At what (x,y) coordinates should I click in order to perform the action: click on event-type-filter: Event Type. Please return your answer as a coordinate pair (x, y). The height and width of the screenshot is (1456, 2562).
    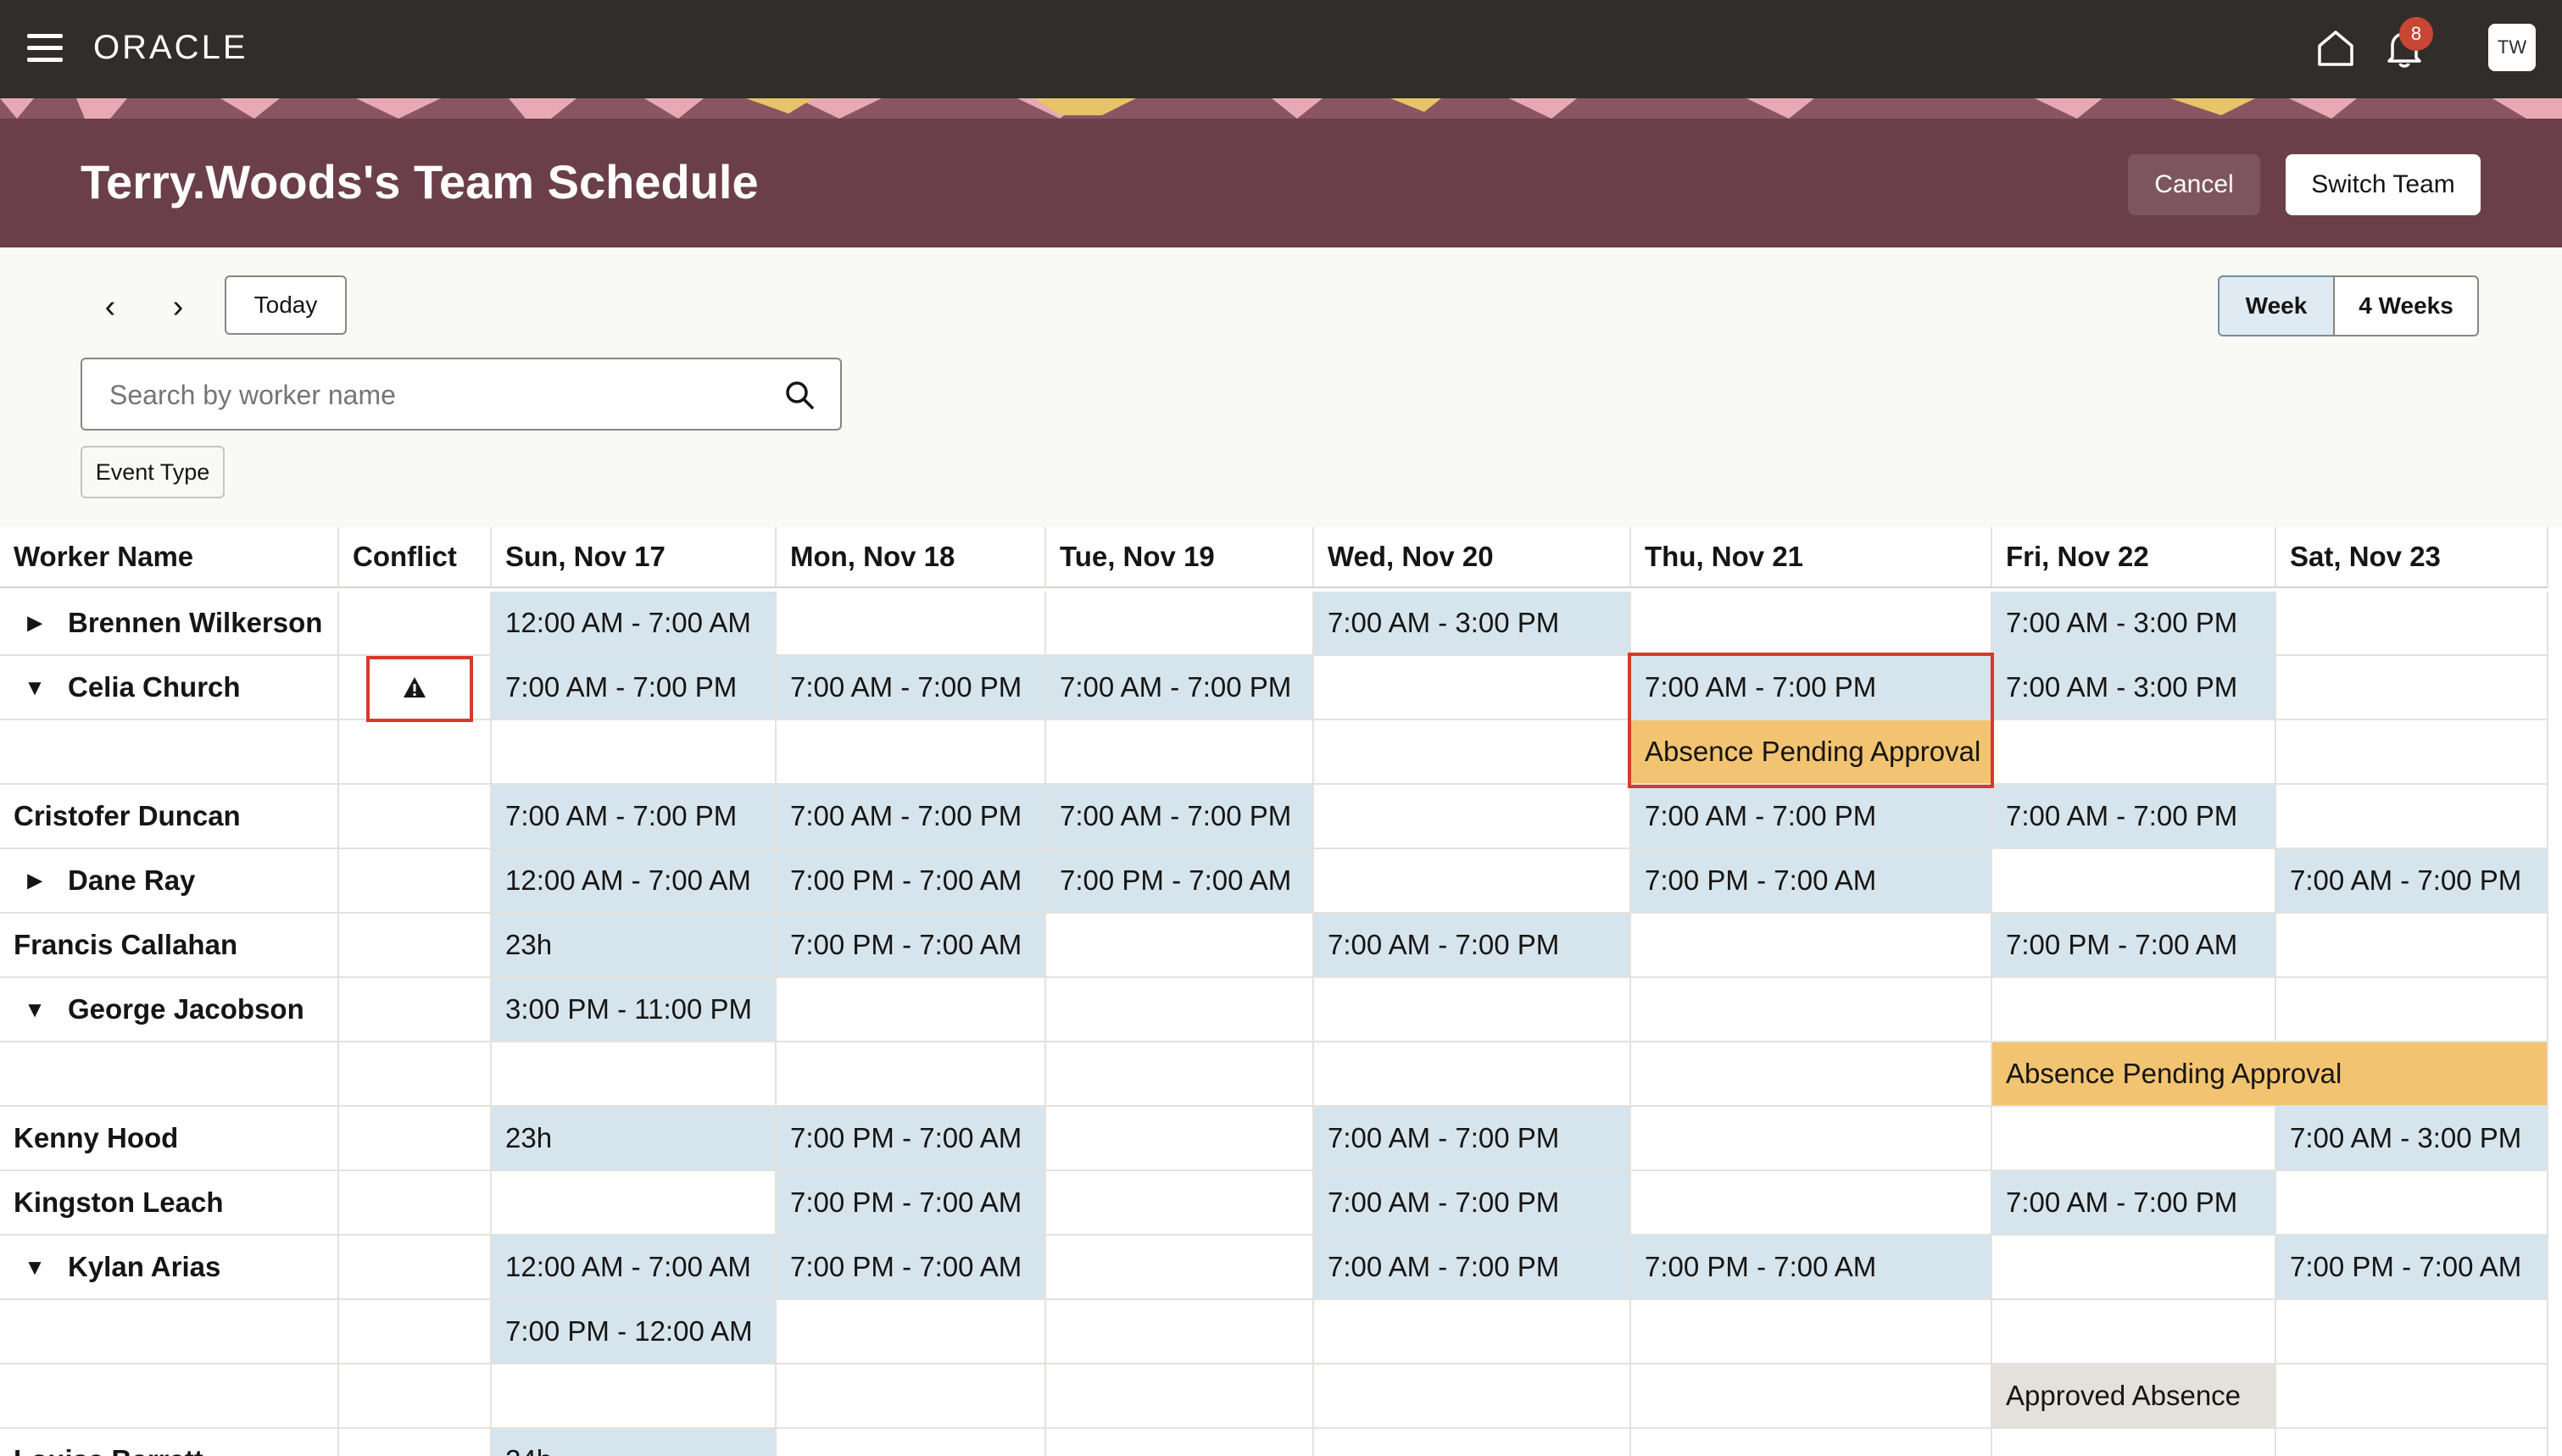
    Looking at the image, I should click on (153, 472).